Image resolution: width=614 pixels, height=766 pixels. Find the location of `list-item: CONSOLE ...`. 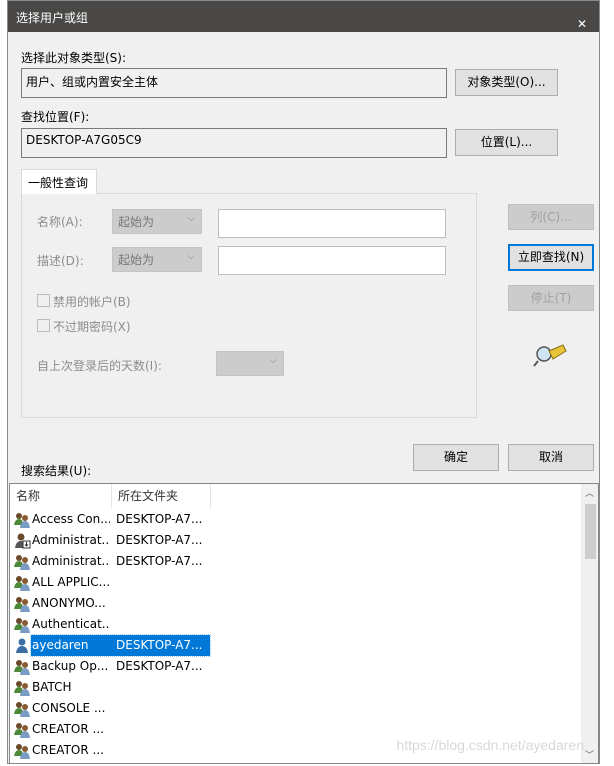

list-item: CONSOLE ... is located at coordinates (300, 708).